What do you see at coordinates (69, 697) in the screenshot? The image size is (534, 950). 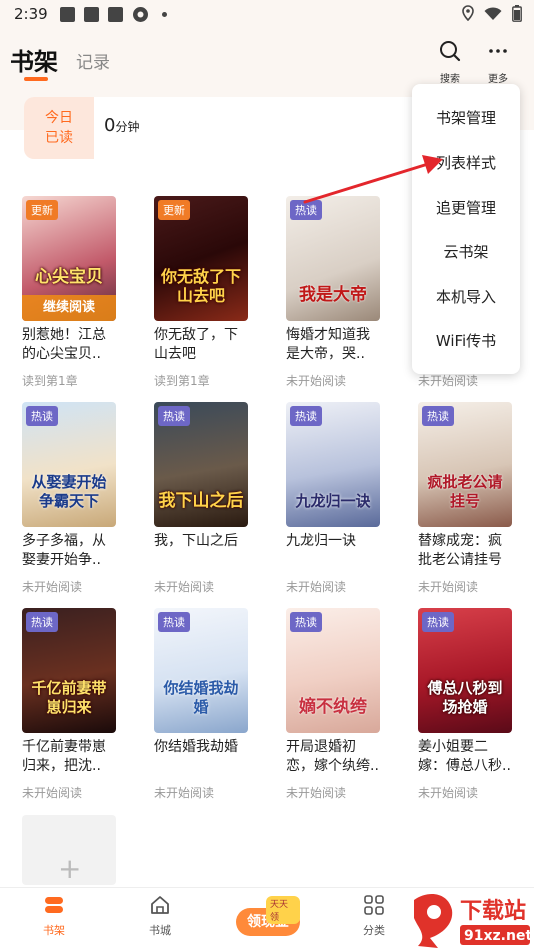 I see `cover-title: 千亿前妻带崽归来` at bounding box center [69, 697].